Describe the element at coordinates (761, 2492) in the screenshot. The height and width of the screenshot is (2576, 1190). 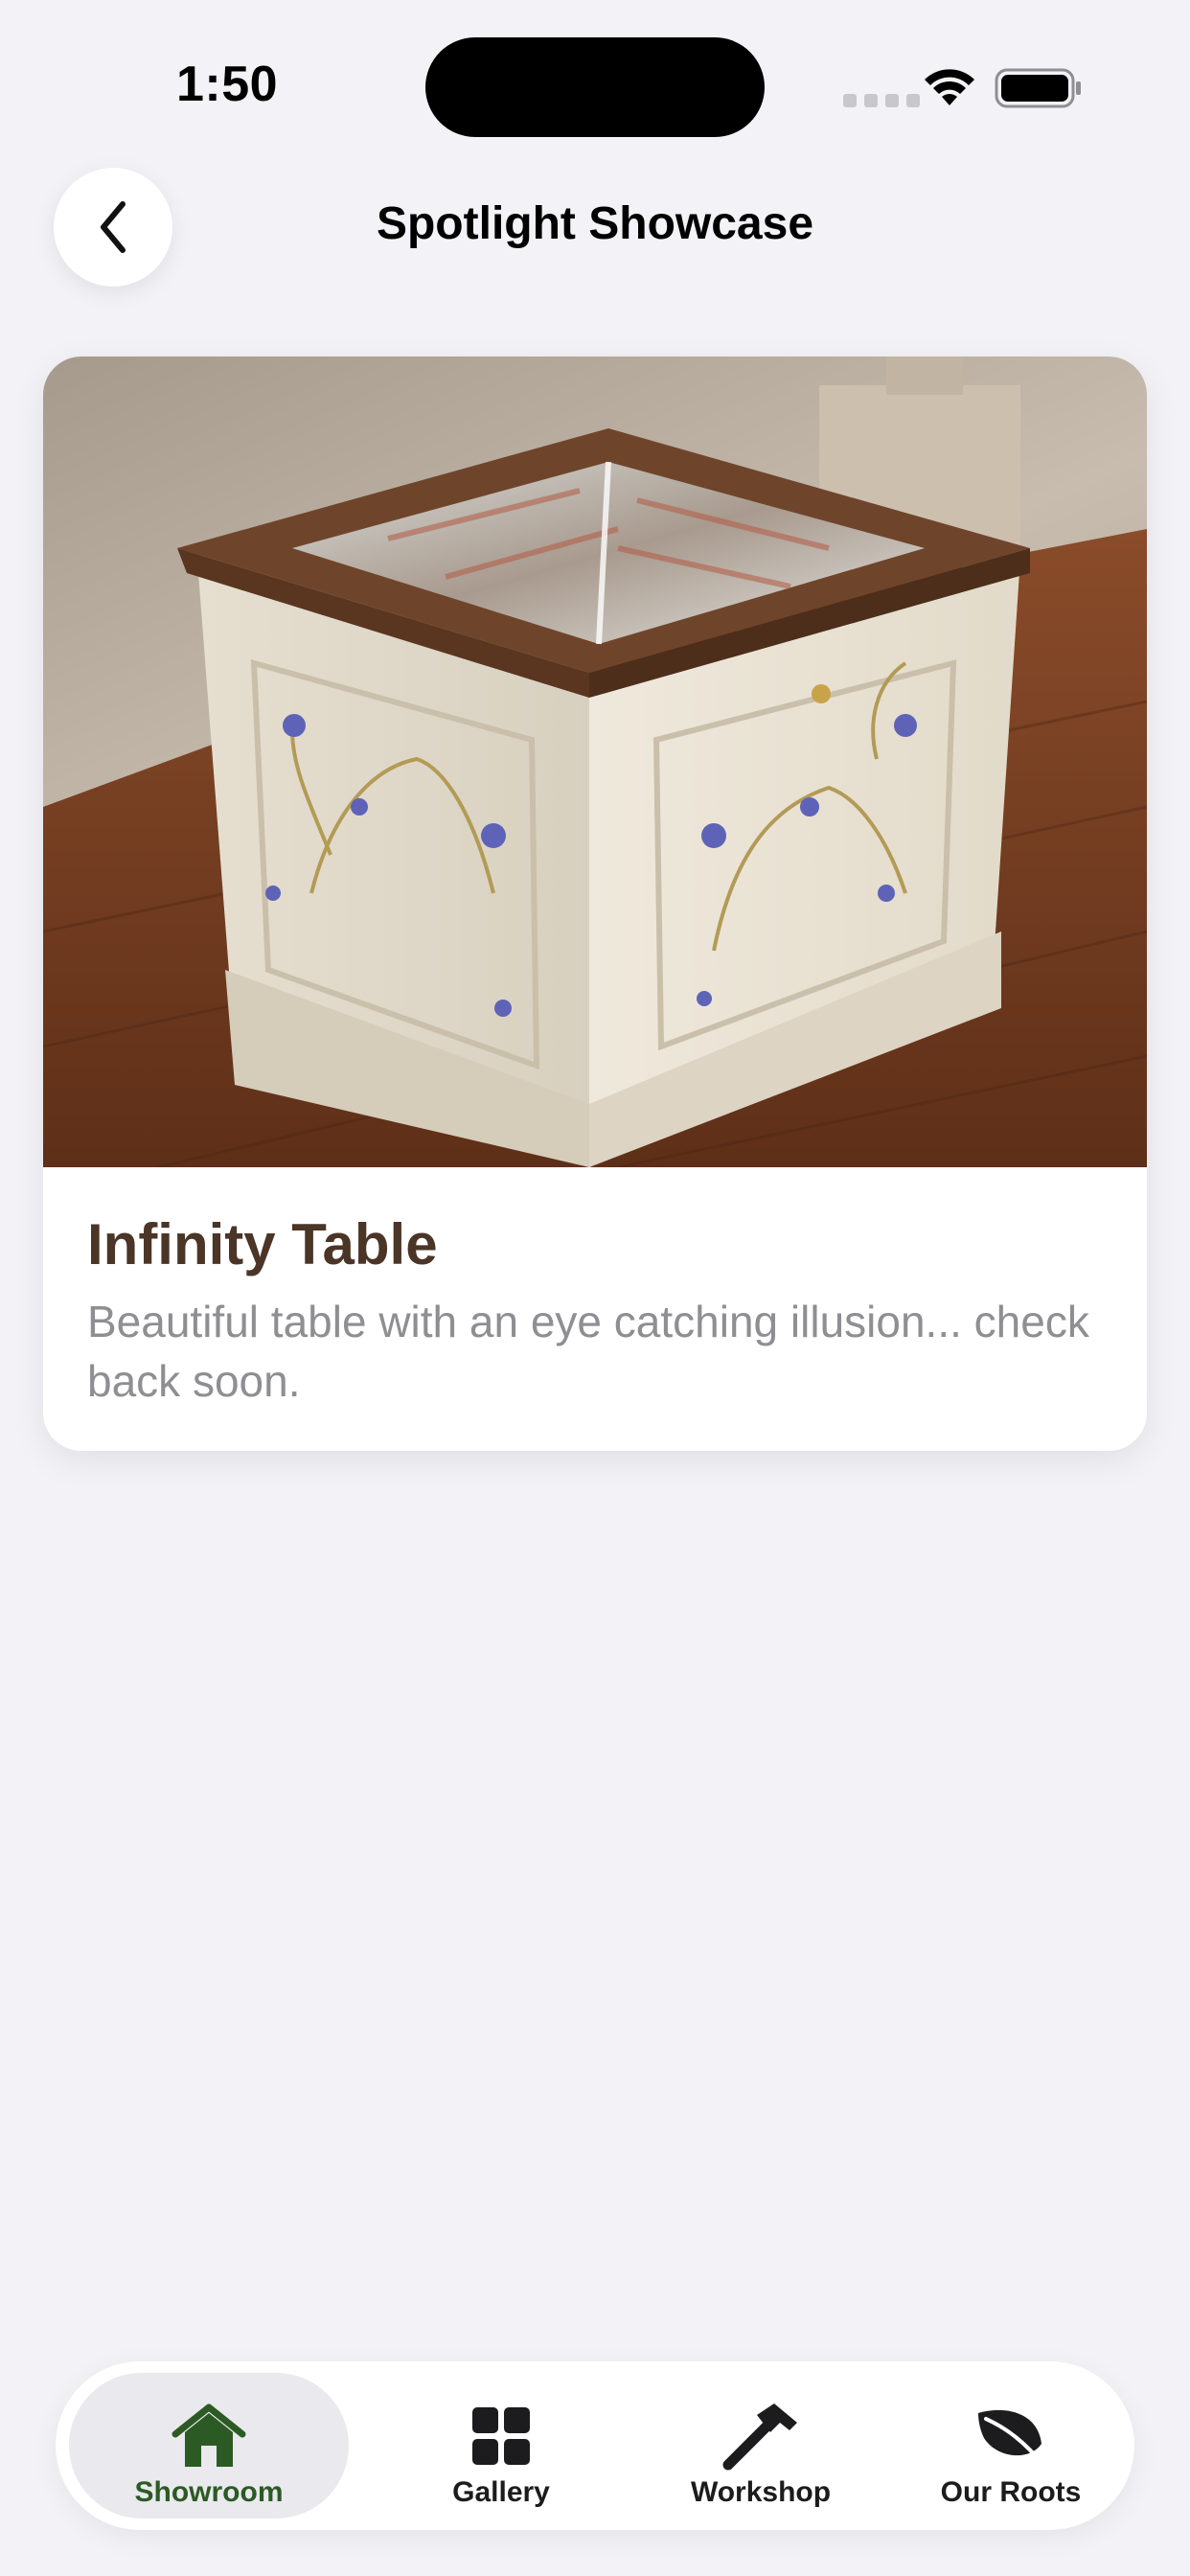
I see `tab-label: Workshop` at that location.